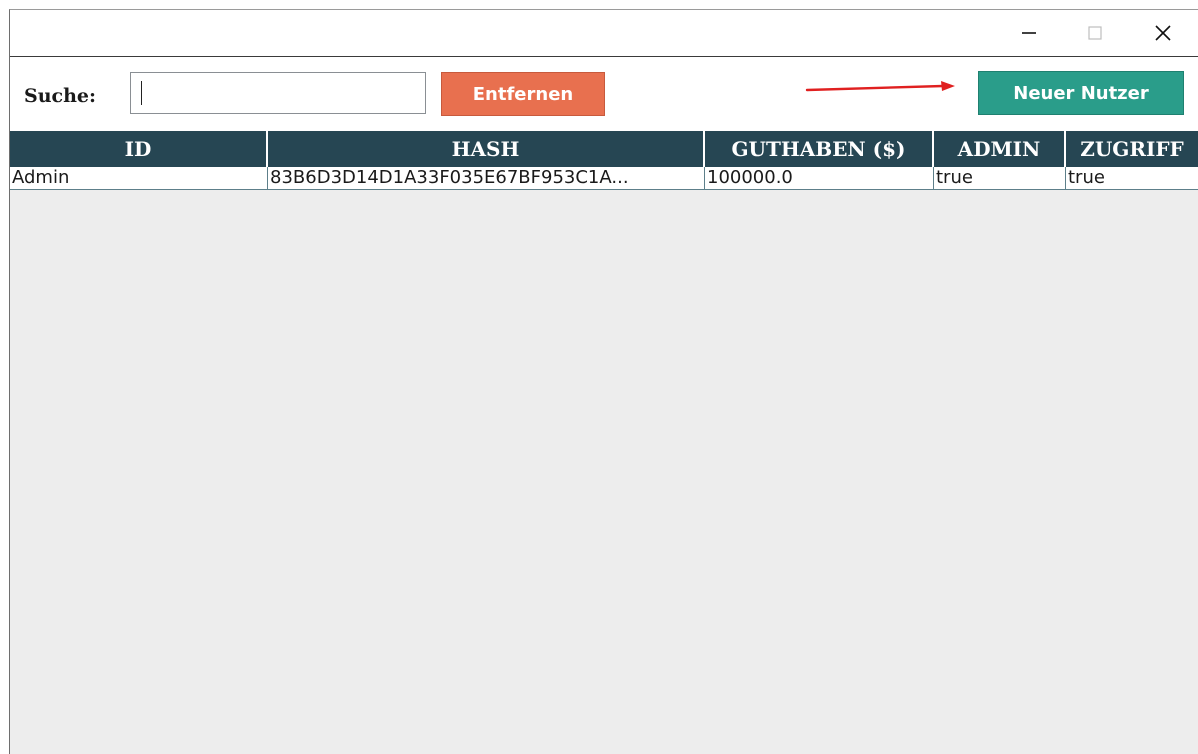 This screenshot has height=754, width=1198. What do you see at coordinates (60, 96) in the screenshot?
I see `search-label: Suche:` at bounding box center [60, 96].